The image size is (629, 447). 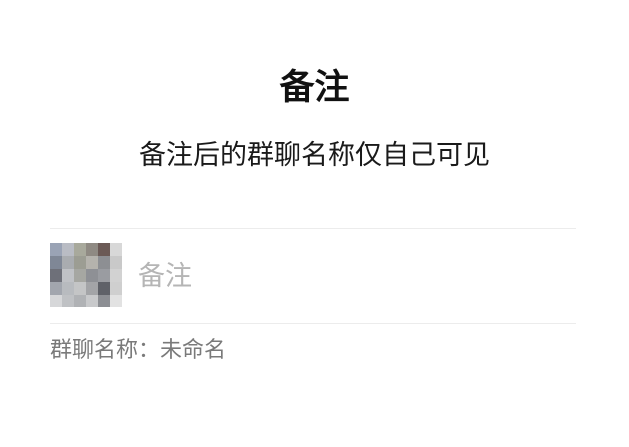 What do you see at coordinates (105, 350) in the screenshot?
I see `group-name-label: 群聊名称：` at bounding box center [105, 350].